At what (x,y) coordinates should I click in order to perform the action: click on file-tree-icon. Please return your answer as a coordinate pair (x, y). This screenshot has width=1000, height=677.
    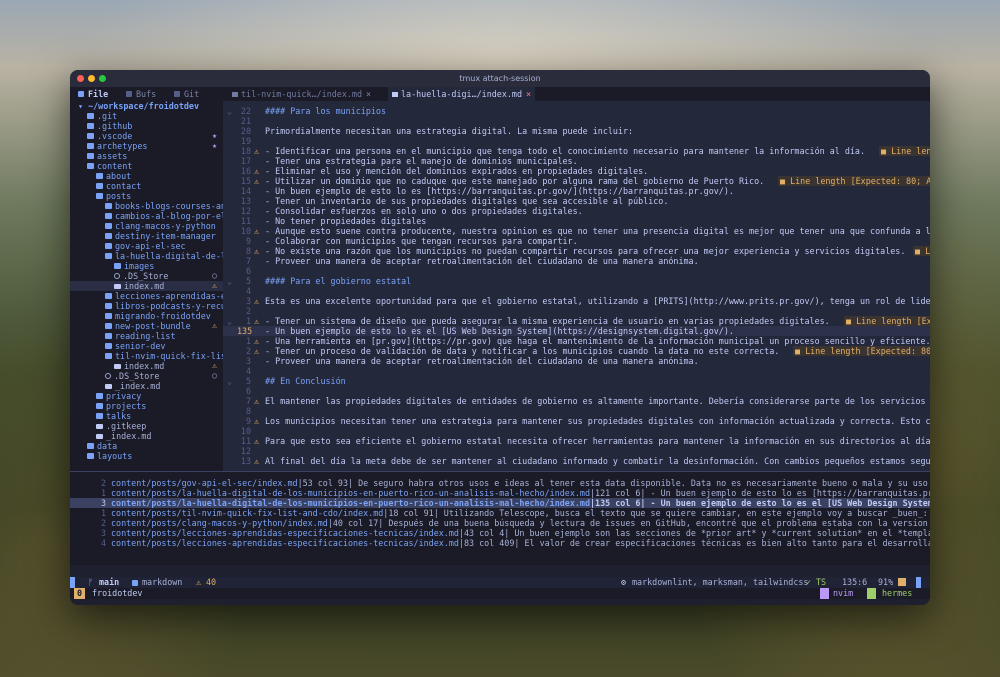
    Looking at the image, I should click on (81, 94).